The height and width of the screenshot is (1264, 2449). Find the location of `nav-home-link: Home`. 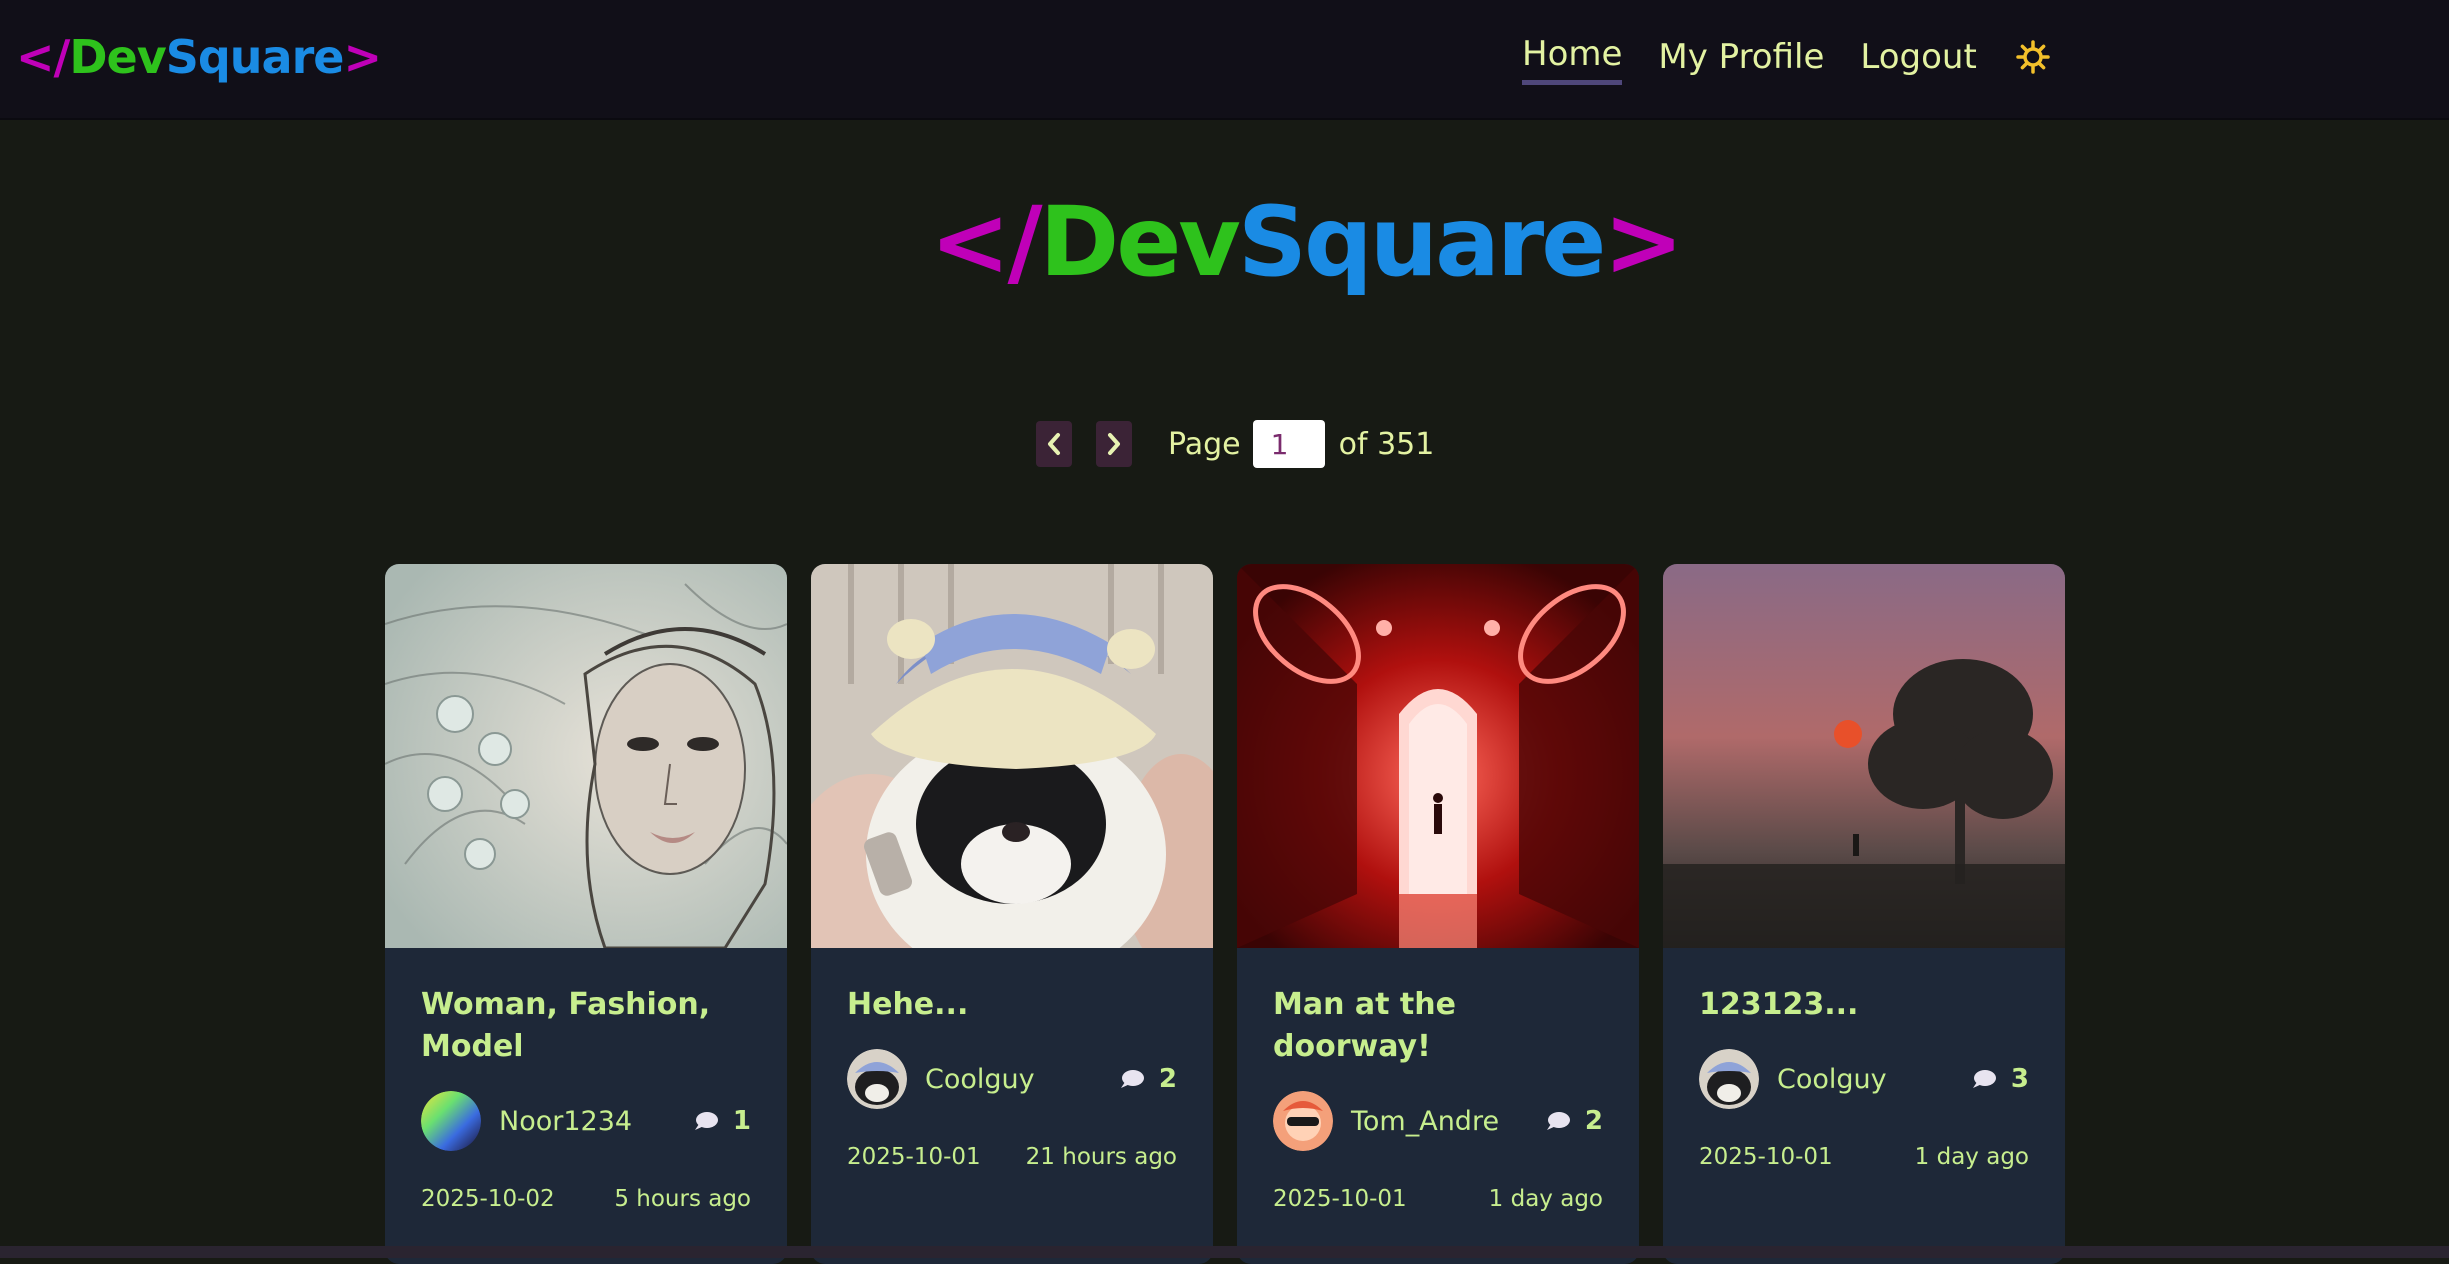

nav-home-link: Home is located at coordinates (1572, 59).